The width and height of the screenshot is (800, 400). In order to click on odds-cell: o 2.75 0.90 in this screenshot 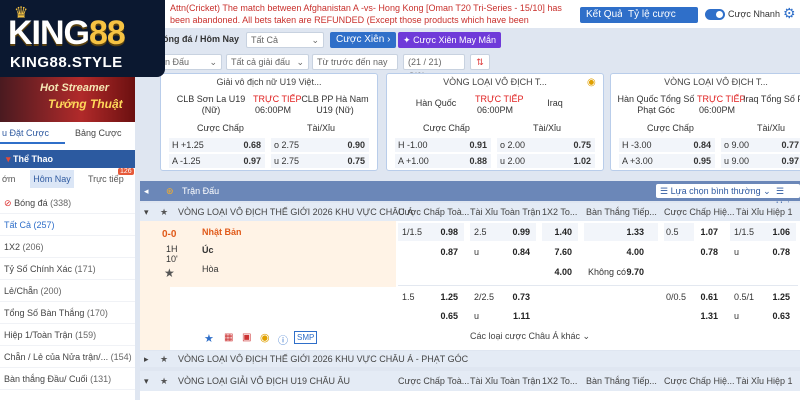, I will do `click(320, 145)`.